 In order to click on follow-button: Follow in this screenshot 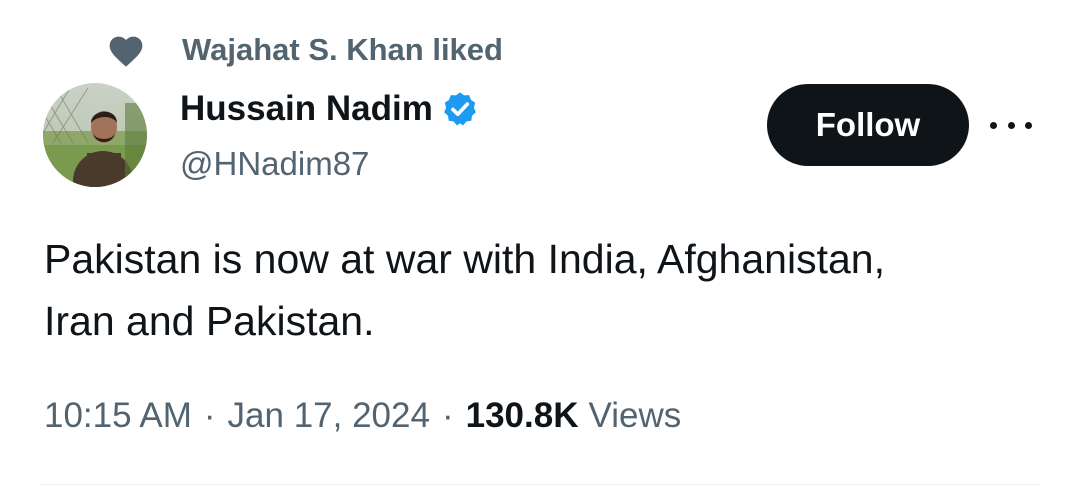, I will do `click(868, 125)`.